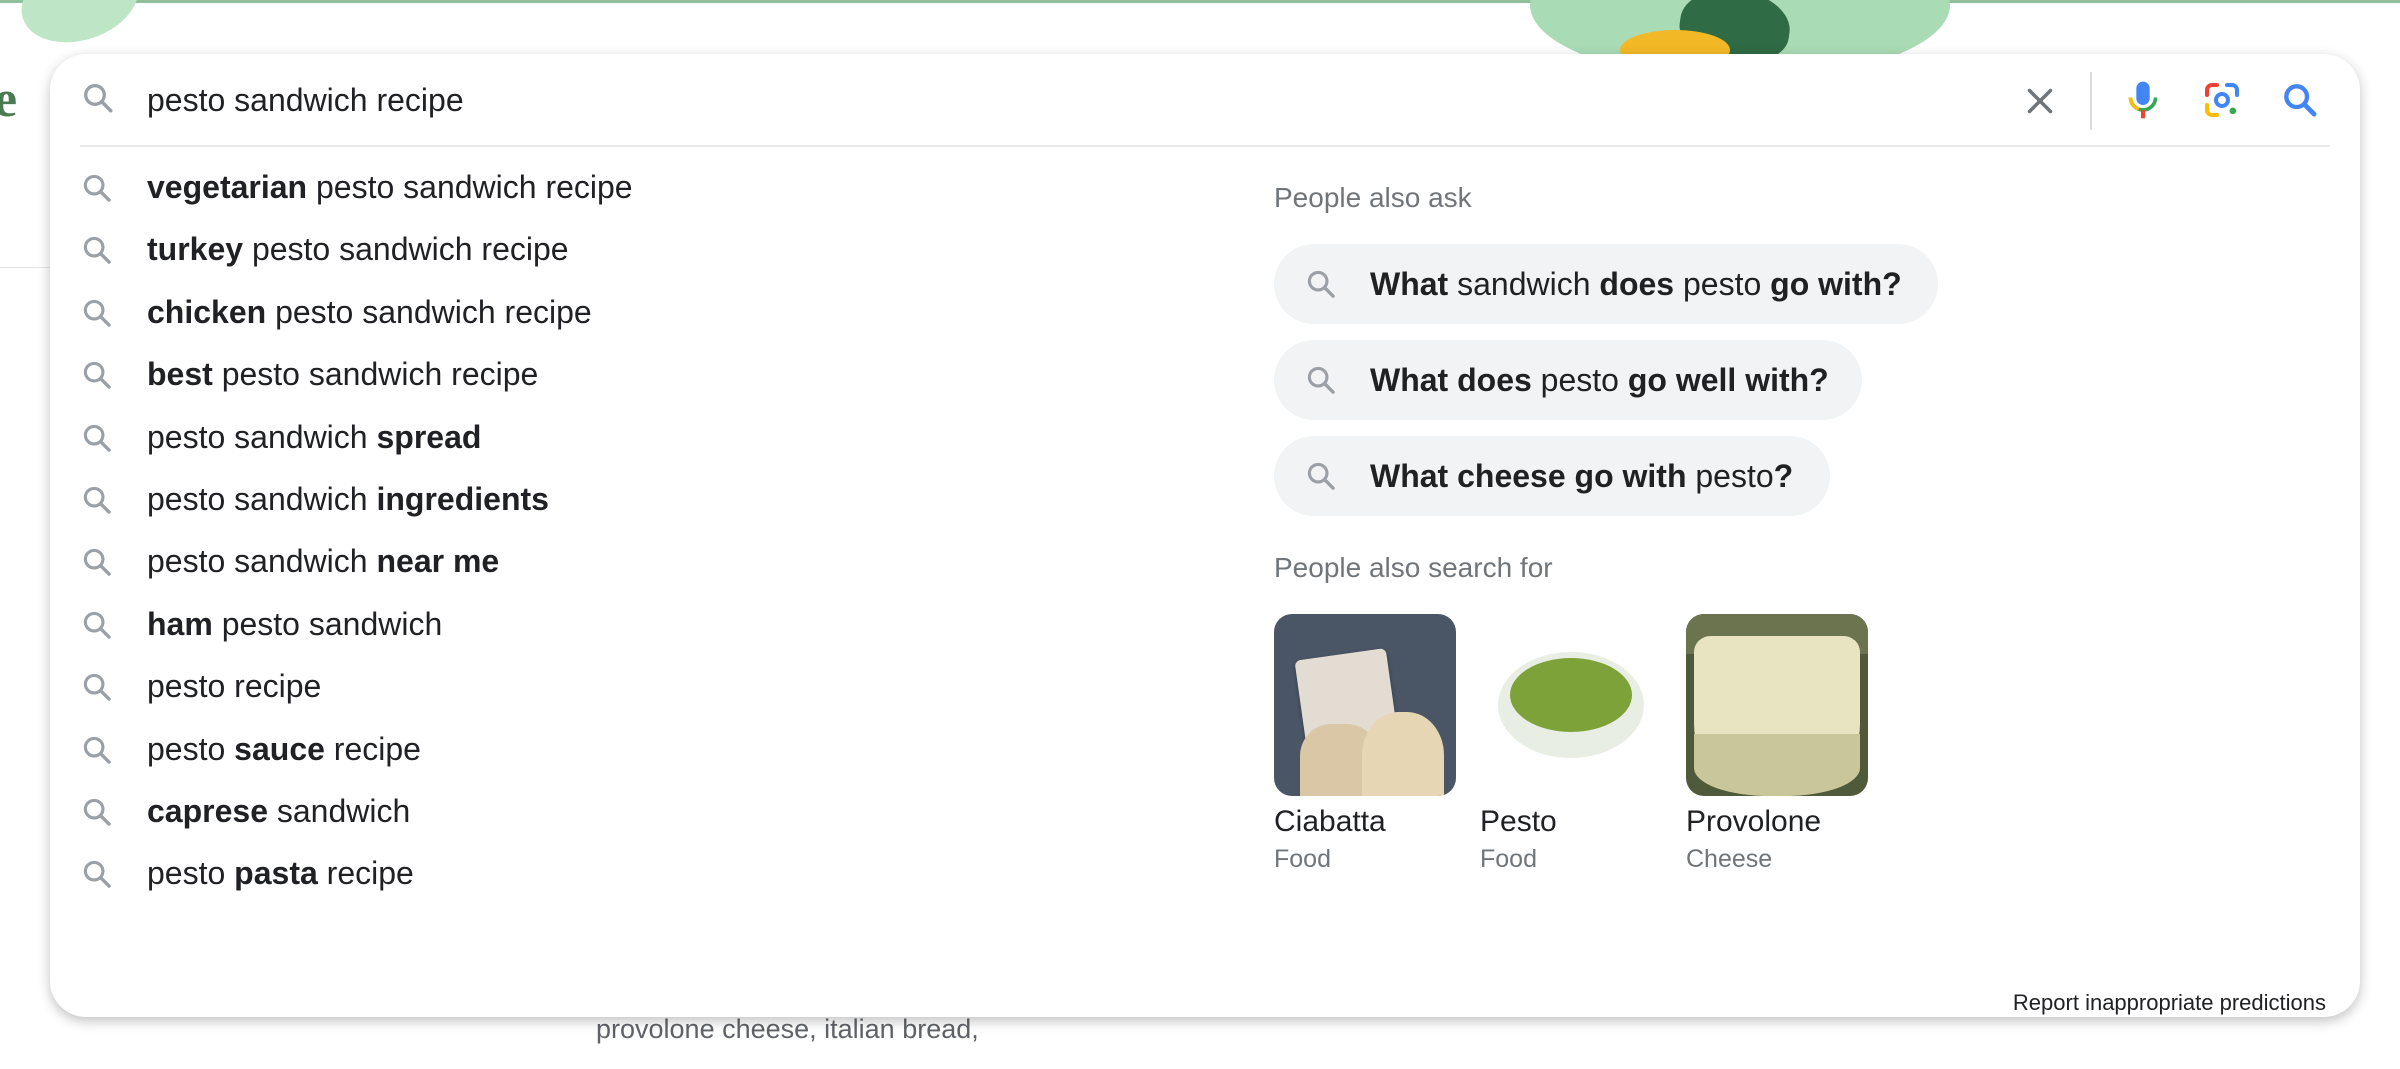 The width and height of the screenshot is (2400, 1069). I want to click on voice-search-button, so click(2143, 100).